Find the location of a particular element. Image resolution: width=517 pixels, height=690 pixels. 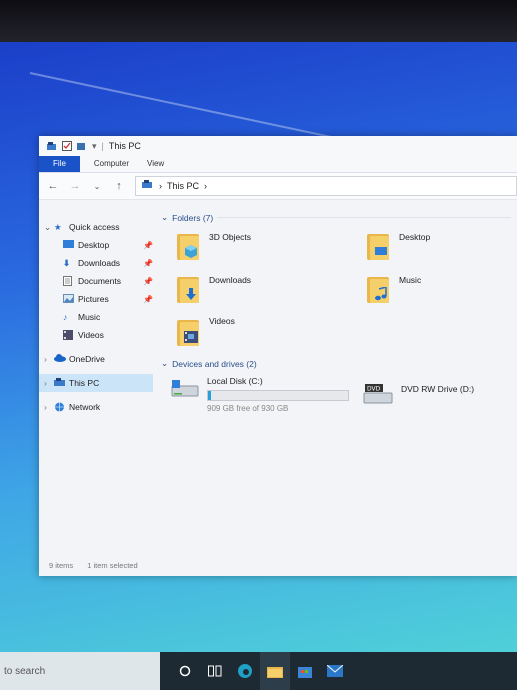

search-placeholder: to search is located at coordinates (25, 671).